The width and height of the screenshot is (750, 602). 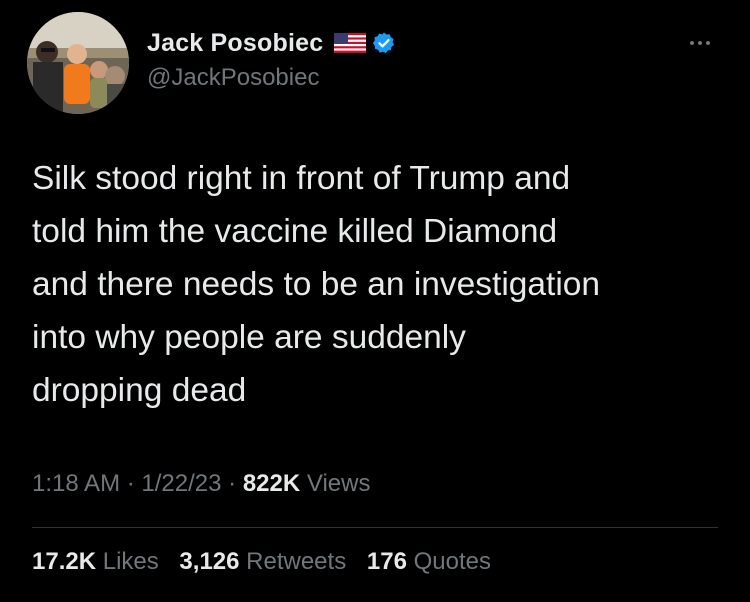 I want to click on more-options-icon, so click(x=700, y=43).